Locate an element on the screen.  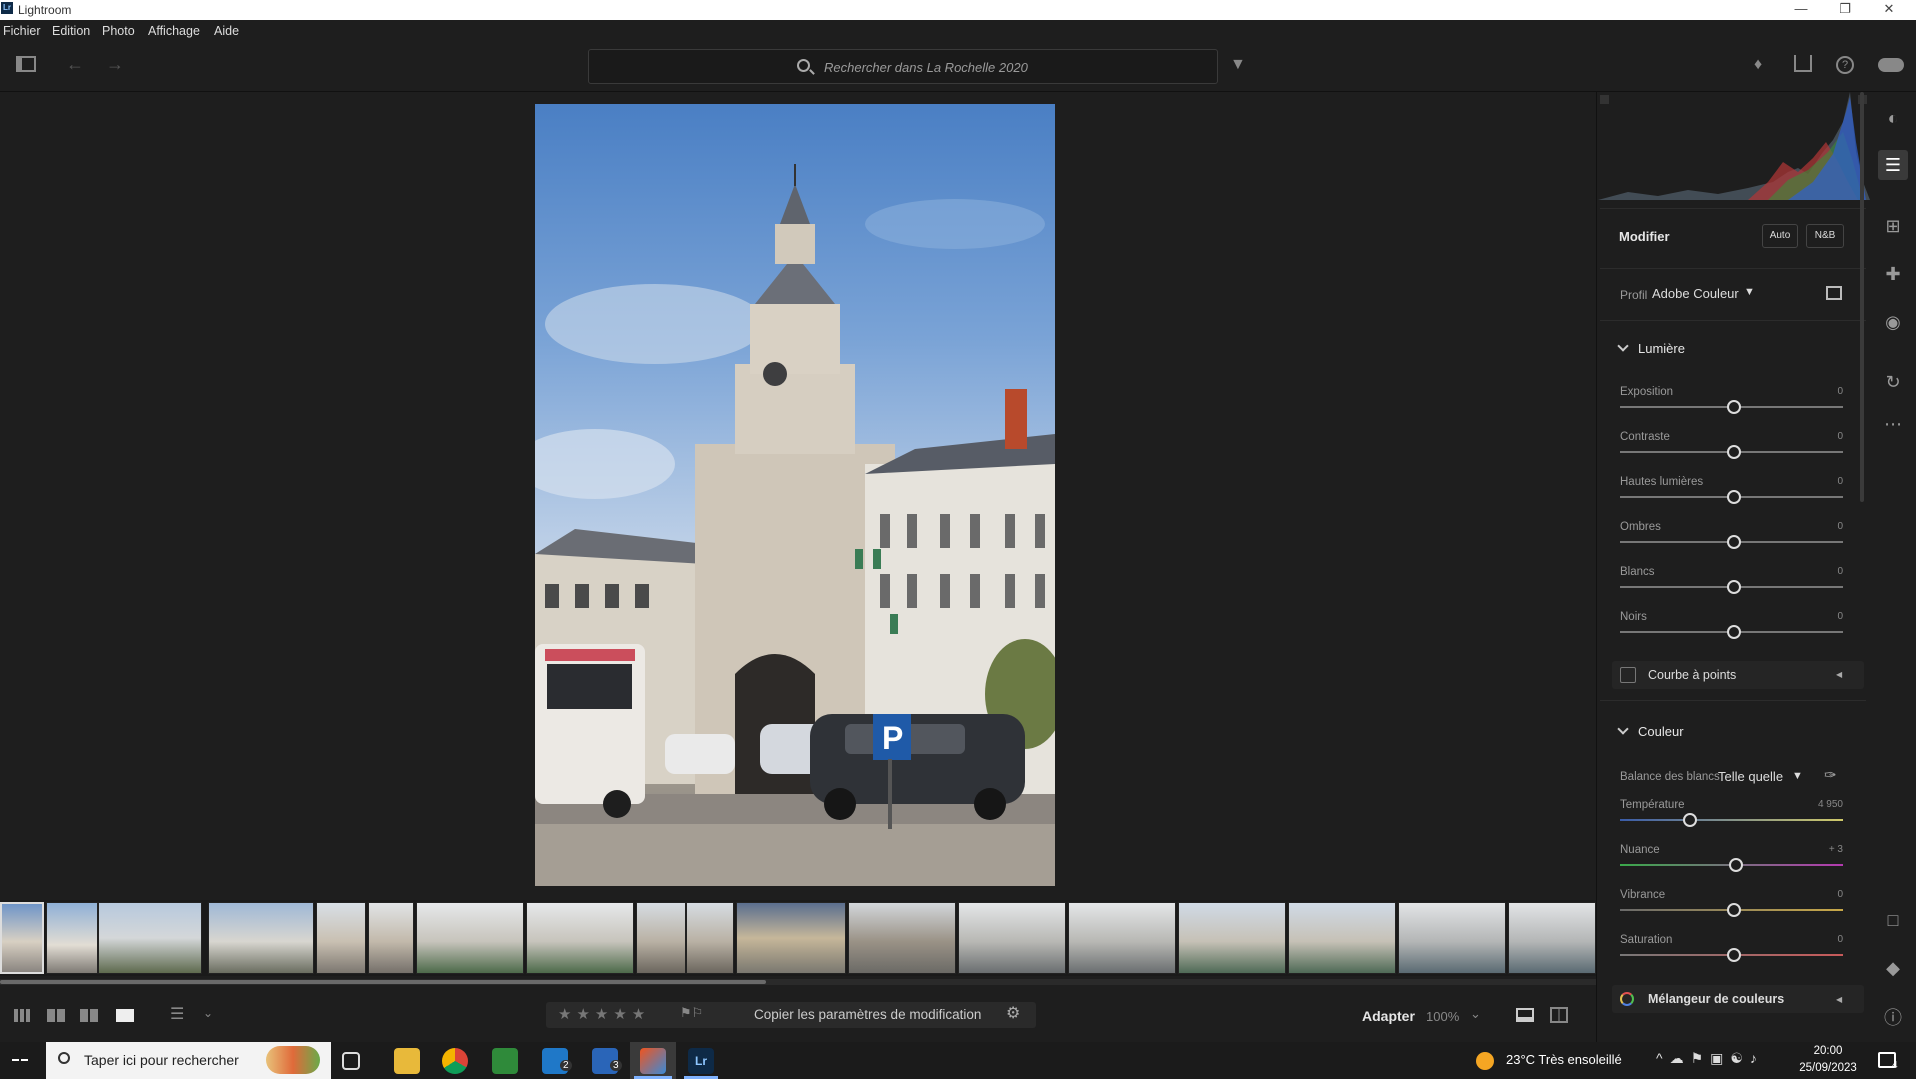
color-slider-value-0: 4 950 is located at coordinates (1823, 804).